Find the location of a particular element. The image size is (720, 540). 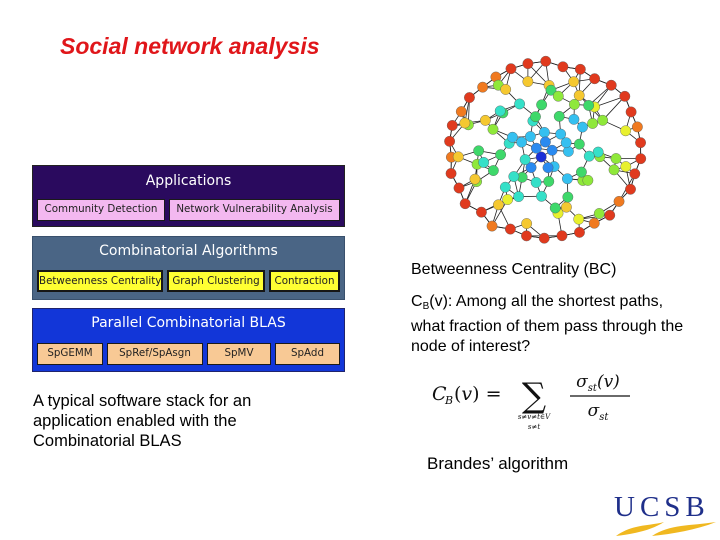

spadd-box: SpAdd is located at coordinates (307, 354).